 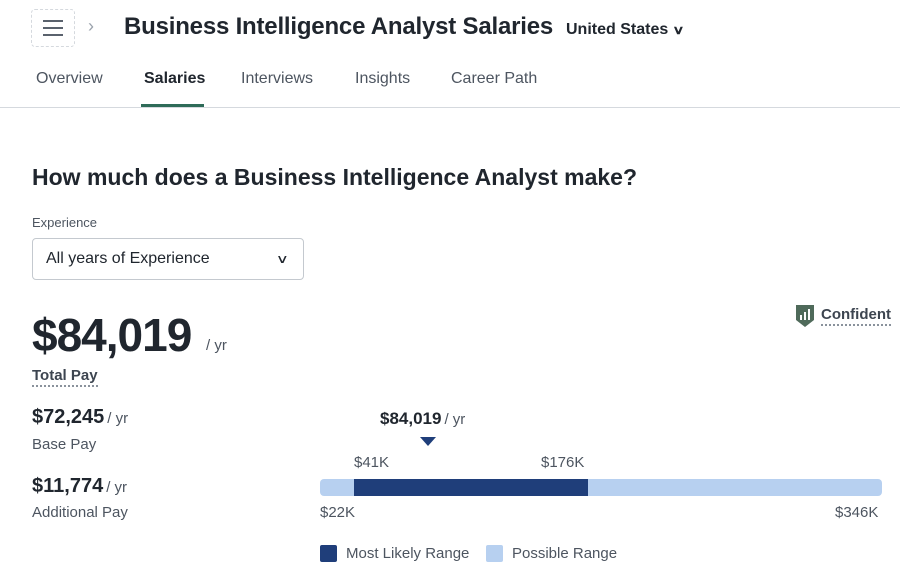 What do you see at coordinates (338, 512) in the screenshot?
I see `possible-low-label: $22K` at bounding box center [338, 512].